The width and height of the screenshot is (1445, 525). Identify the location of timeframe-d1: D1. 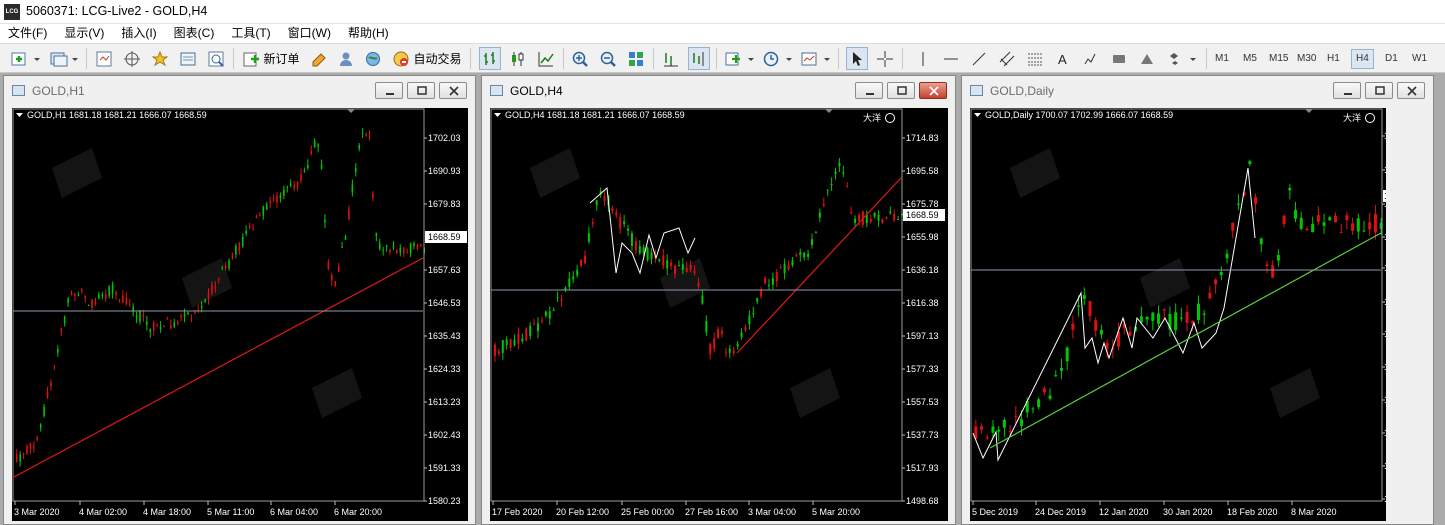
(1391, 59).